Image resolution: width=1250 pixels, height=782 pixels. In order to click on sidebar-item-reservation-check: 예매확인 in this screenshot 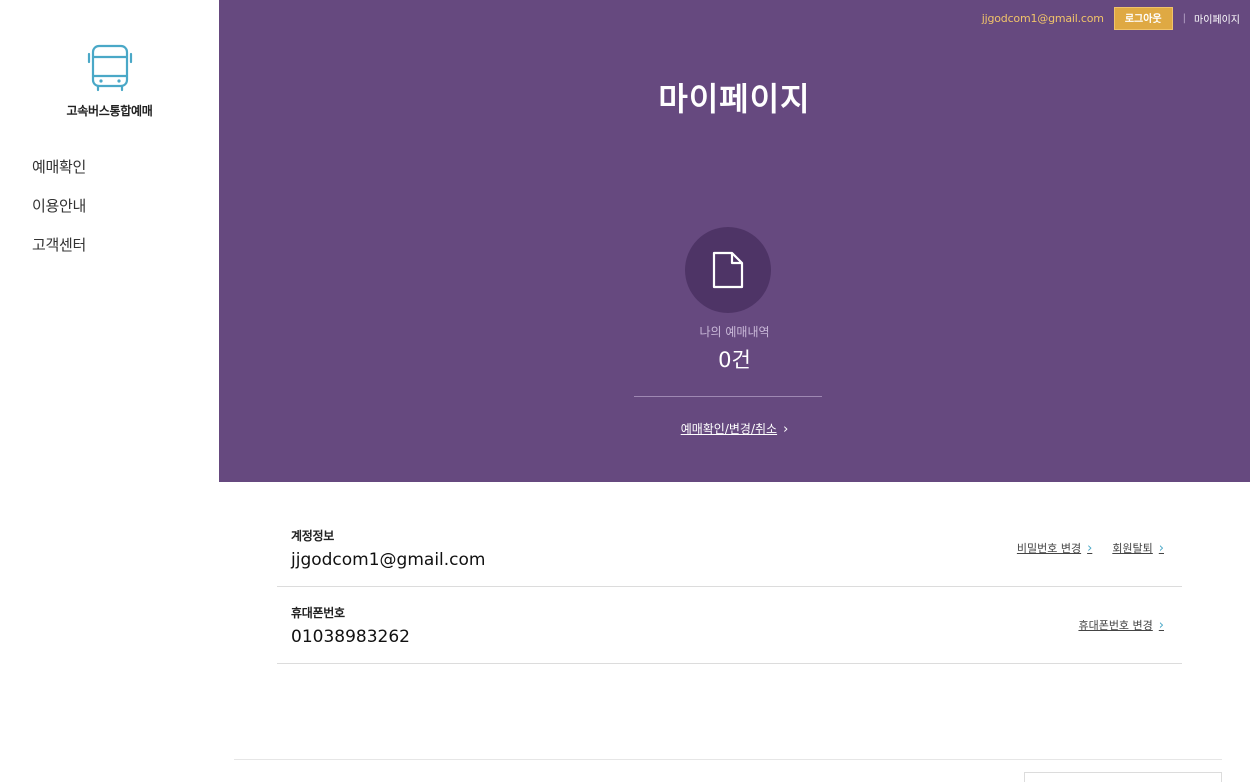, I will do `click(59, 174)`.